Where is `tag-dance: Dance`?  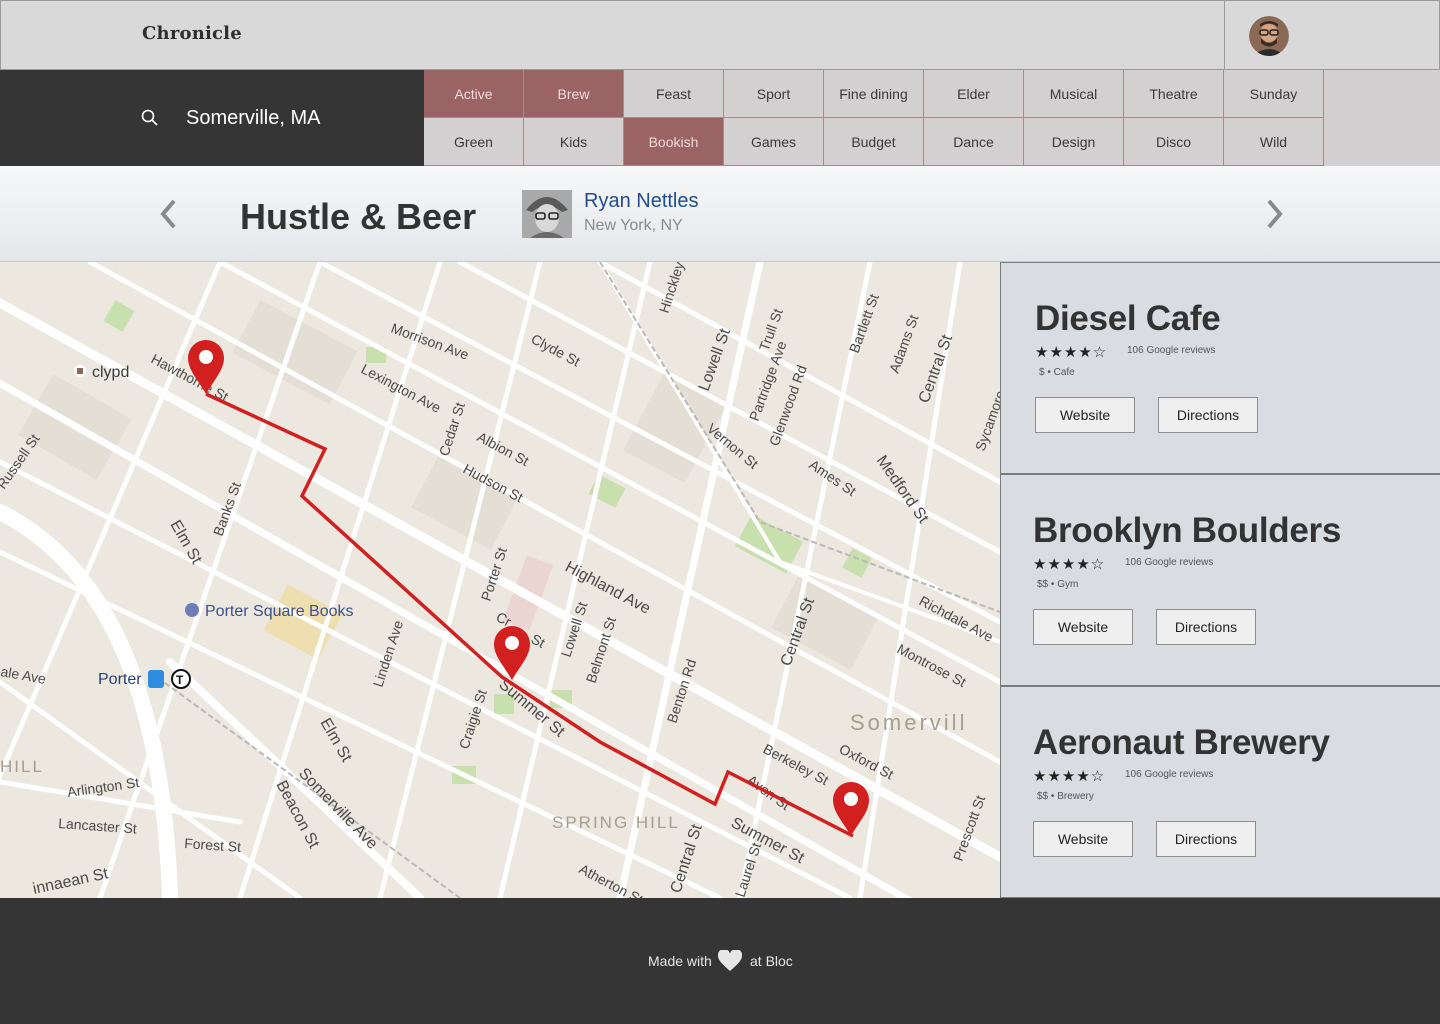 tag-dance: Dance is located at coordinates (974, 142).